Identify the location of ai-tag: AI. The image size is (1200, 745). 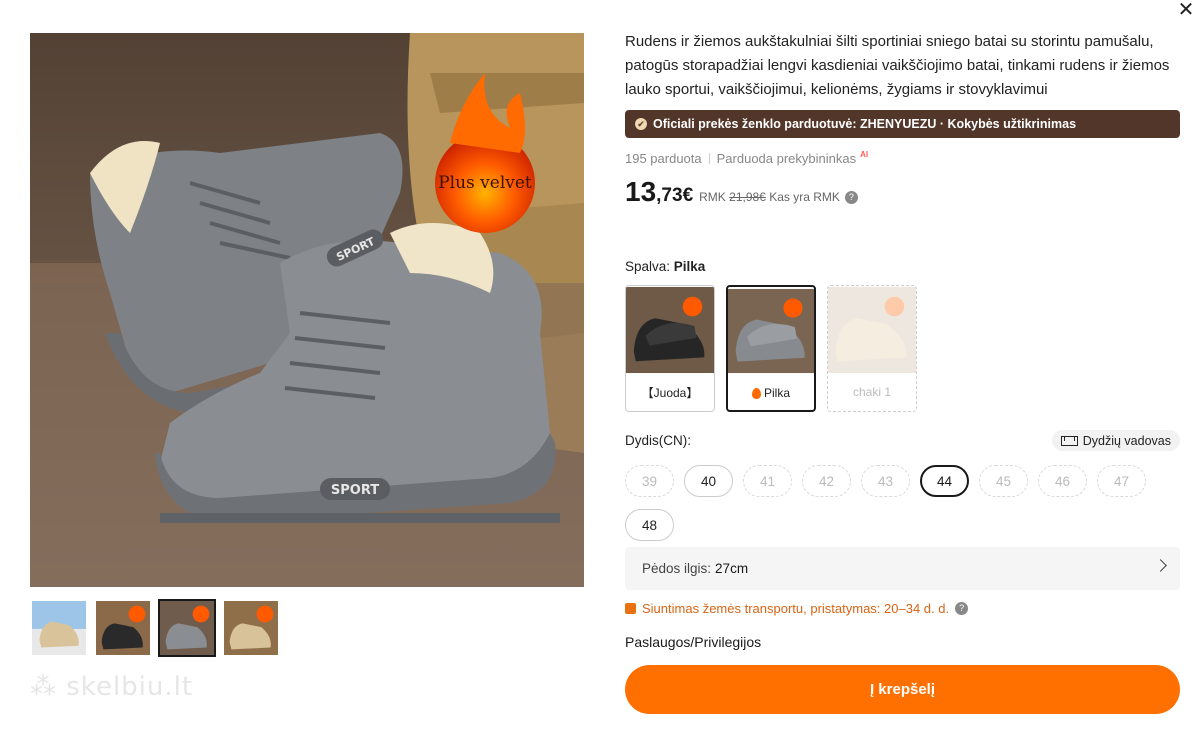
(864, 154).